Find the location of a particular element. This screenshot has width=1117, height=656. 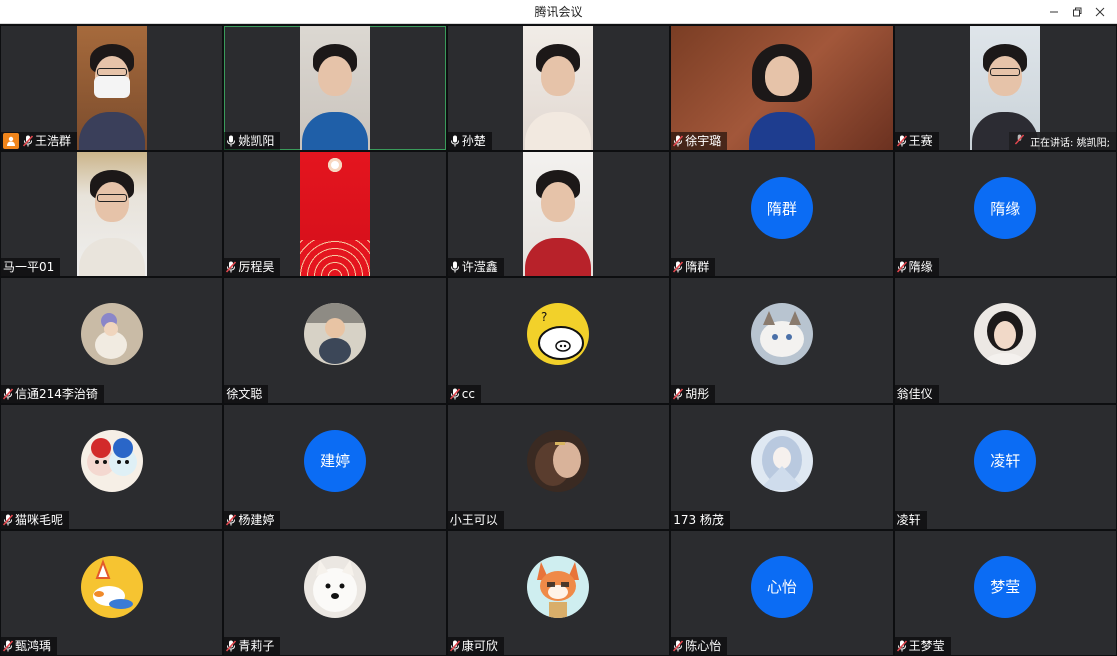

participant-tile: ? cc is located at coordinates (558, 340).